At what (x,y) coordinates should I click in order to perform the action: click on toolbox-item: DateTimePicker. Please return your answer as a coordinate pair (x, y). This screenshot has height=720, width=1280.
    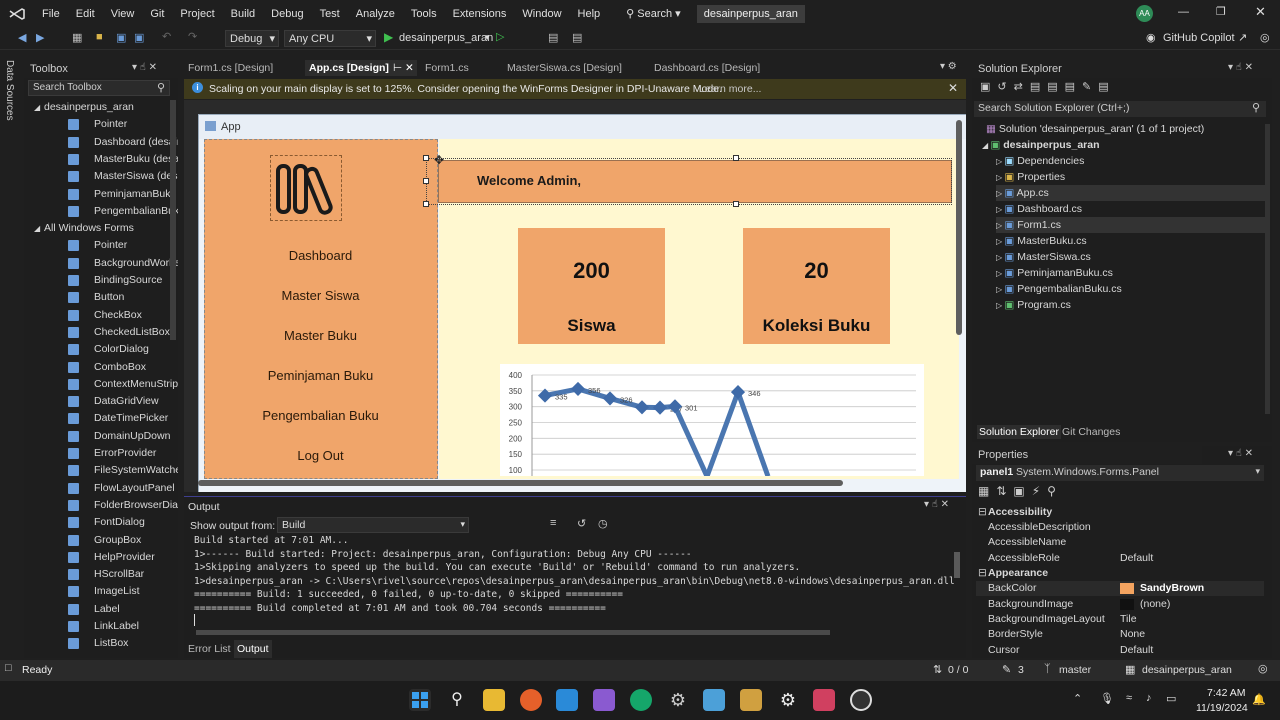
    Looking at the image, I should click on (101, 418).